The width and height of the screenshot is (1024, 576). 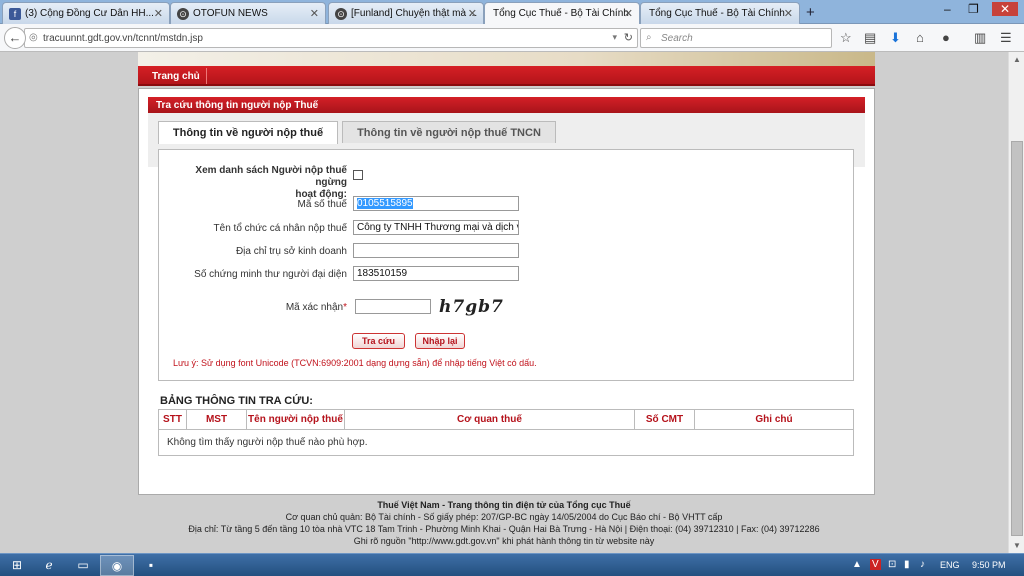 What do you see at coordinates (736, 38) in the screenshot?
I see `search-bar: ⌕ Search` at bounding box center [736, 38].